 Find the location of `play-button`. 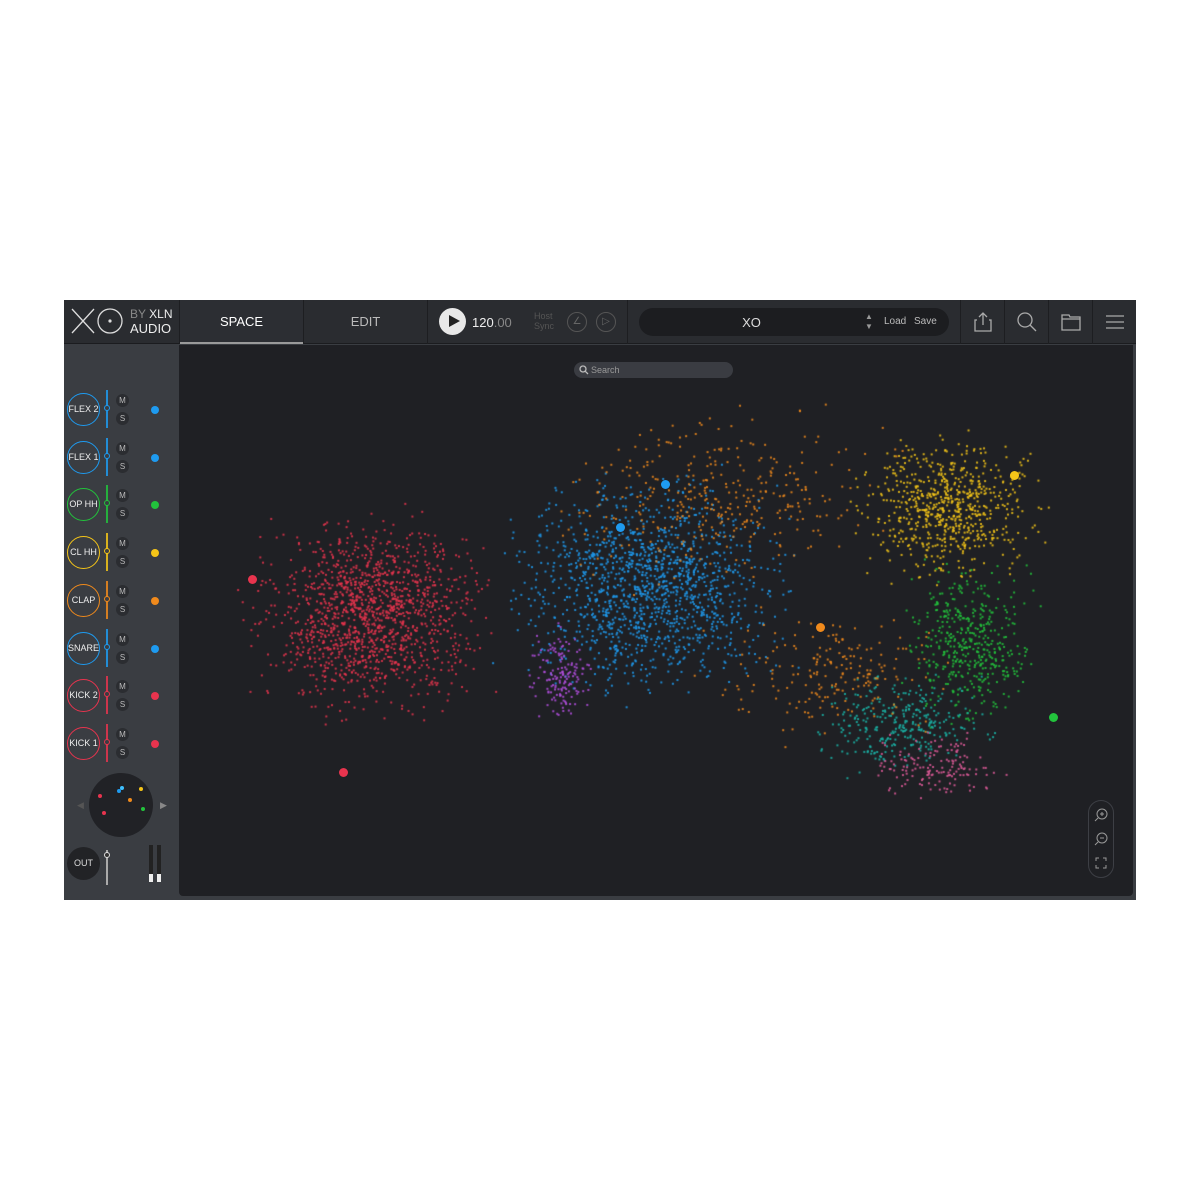

play-button is located at coordinates (452, 321).